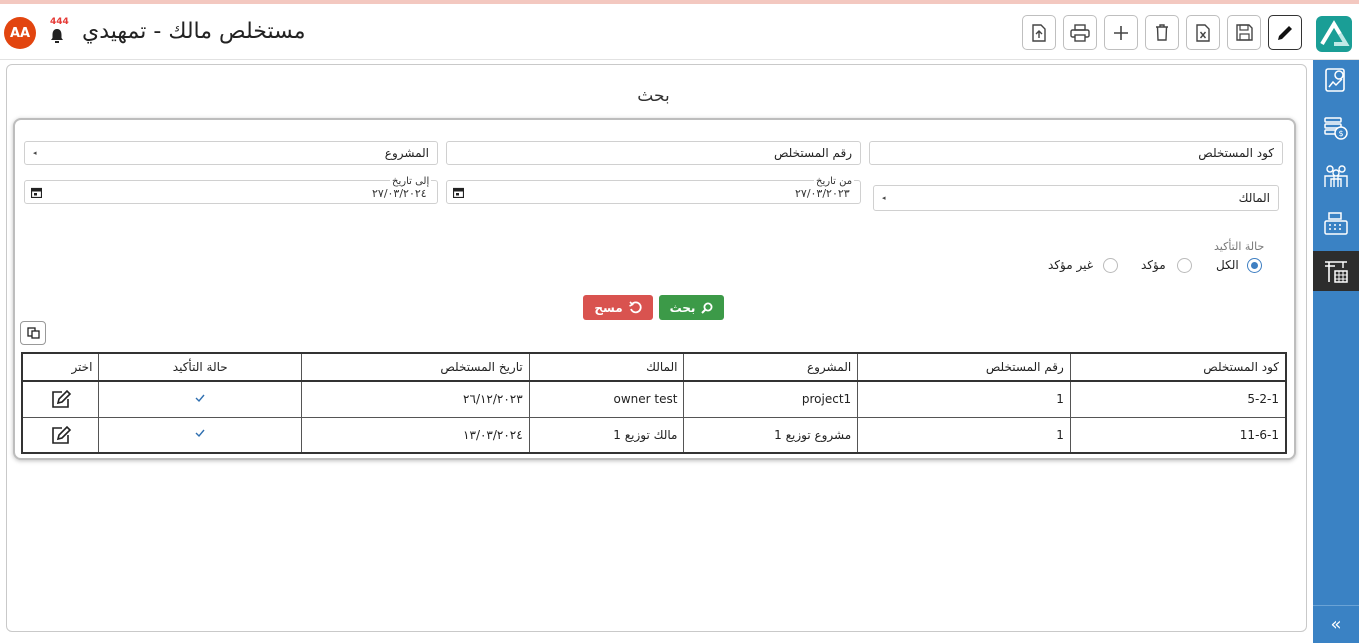  Describe the element at coordinates (964, 367) in the screenshot. I see `column-header-claim-number: رقم المستخلص` at that location.